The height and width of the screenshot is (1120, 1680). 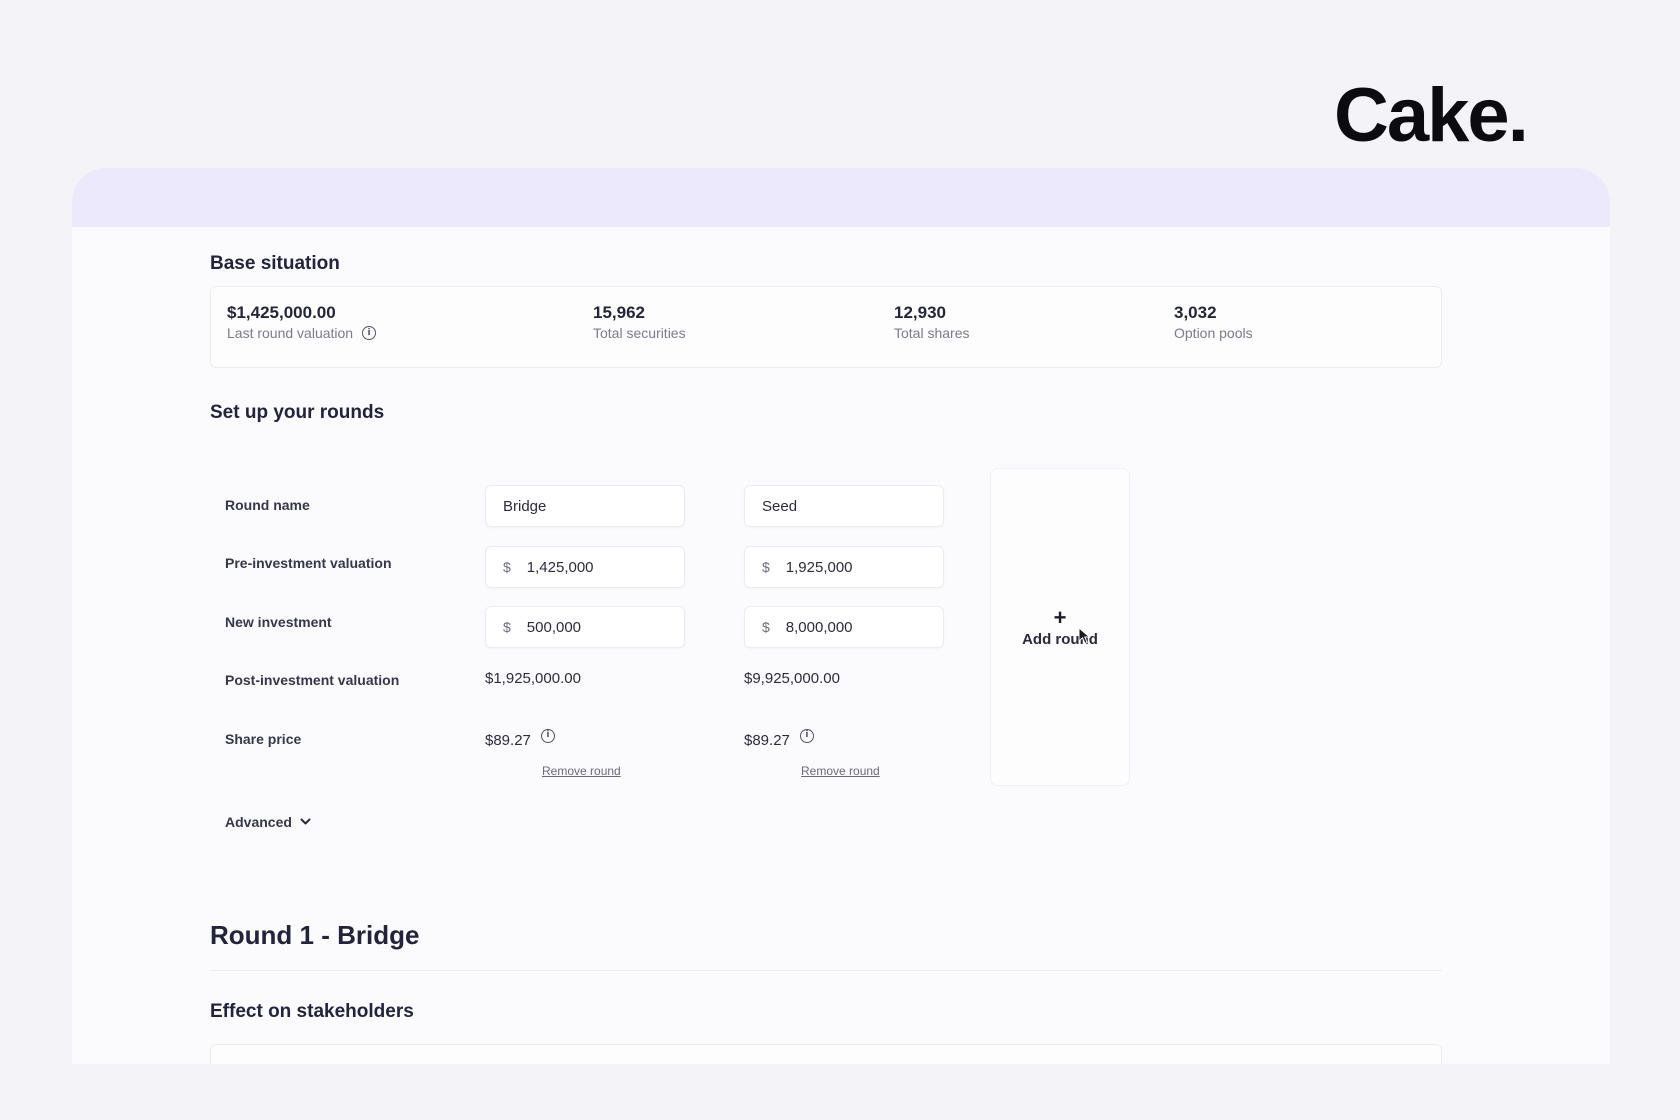 I want to click on stat-label: Option pools, so click(x=1213, y=333).